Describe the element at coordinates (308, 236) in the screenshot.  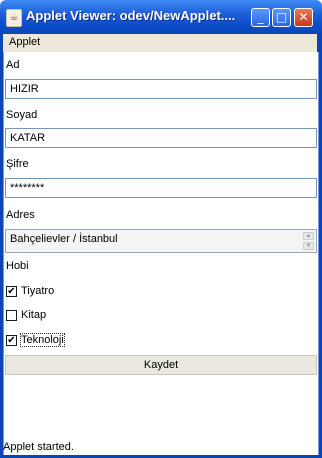
I see `scroll-up-icon: ▲` at that location.